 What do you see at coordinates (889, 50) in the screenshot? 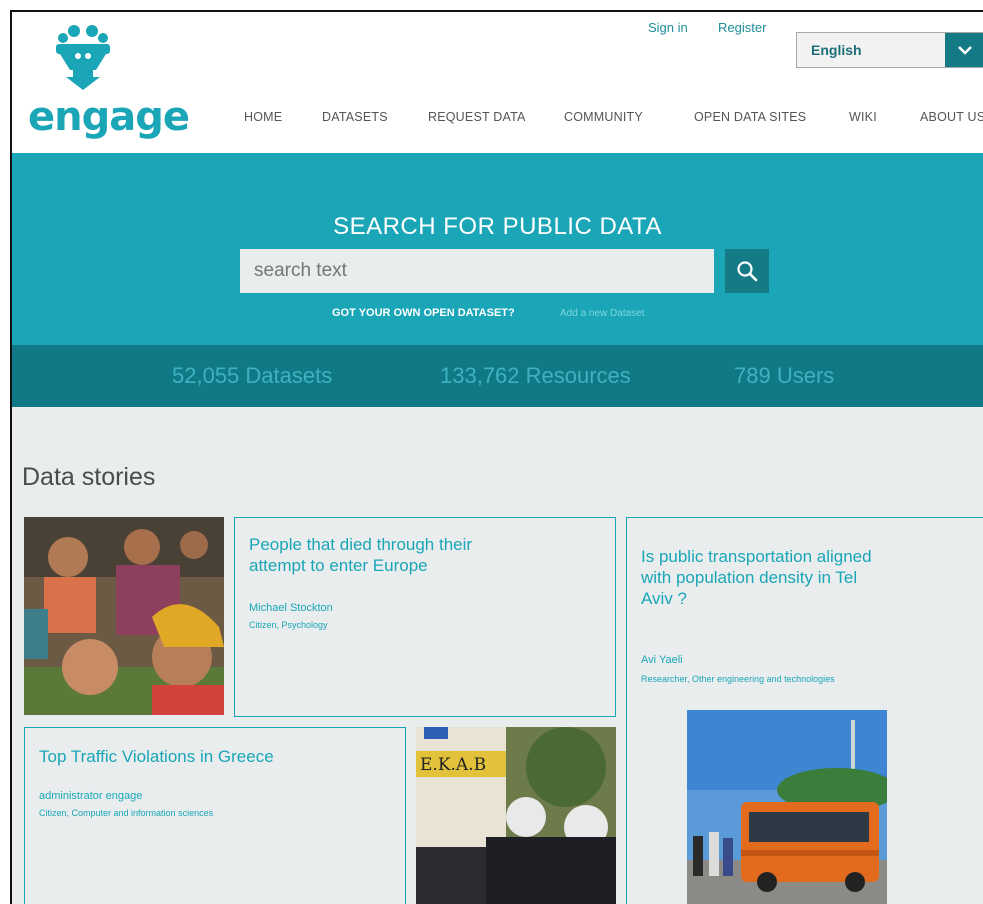
I see `language-select: English` at bounding box center [889, 50].